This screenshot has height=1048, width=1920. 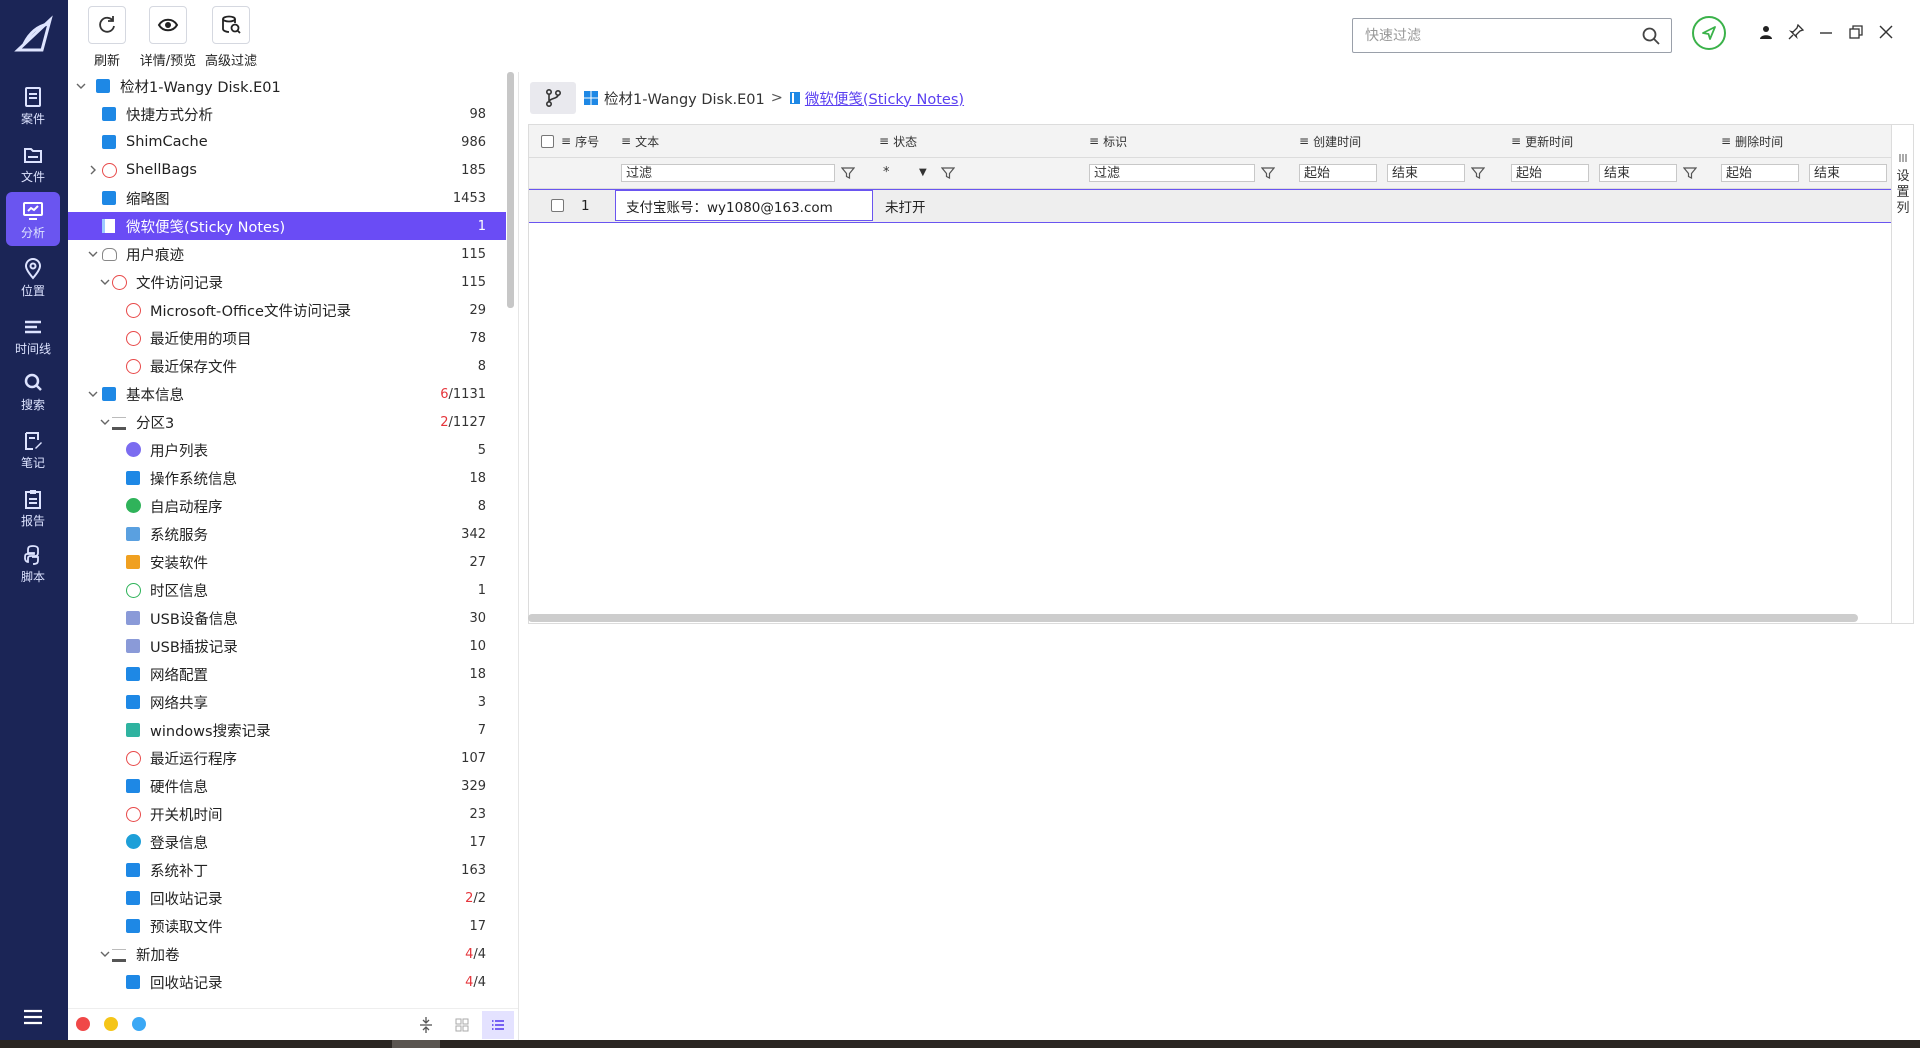 I want to click on breadcrumb-current: 微软便笺(Sticky Notes), so click(x=884, y=98).